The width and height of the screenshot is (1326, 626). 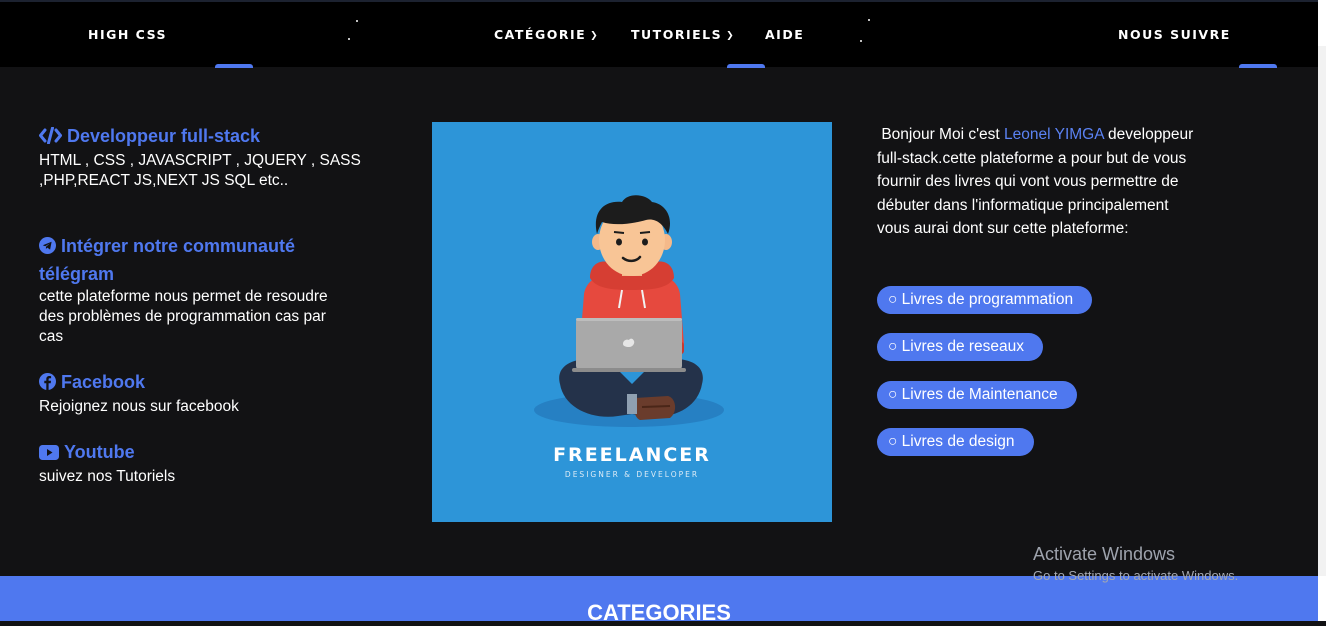 What do you see at coordinates (632, 455) in the screenshot?
I see `hero-title: FREELANCER` at bounding box center [632, 455].